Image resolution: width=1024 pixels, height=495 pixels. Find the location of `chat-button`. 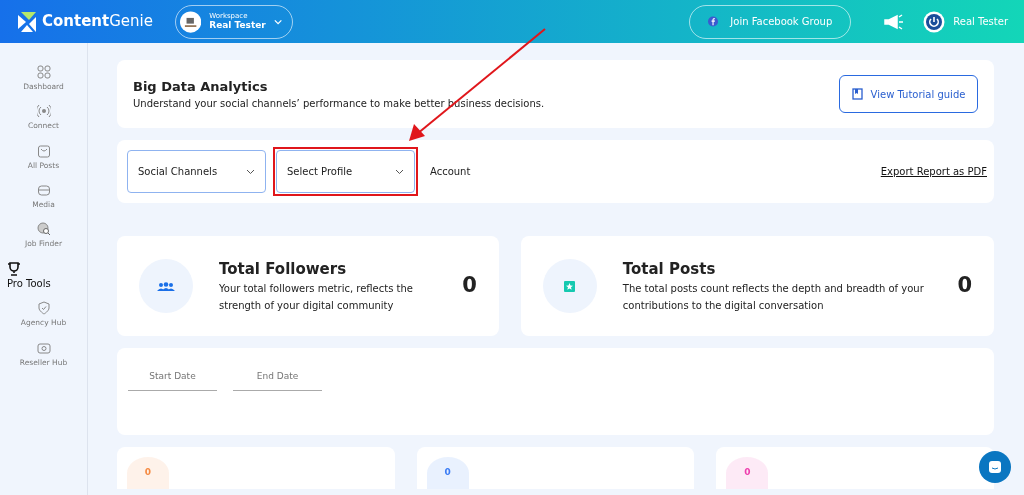

chat-button is located at coordinates (995, 467).